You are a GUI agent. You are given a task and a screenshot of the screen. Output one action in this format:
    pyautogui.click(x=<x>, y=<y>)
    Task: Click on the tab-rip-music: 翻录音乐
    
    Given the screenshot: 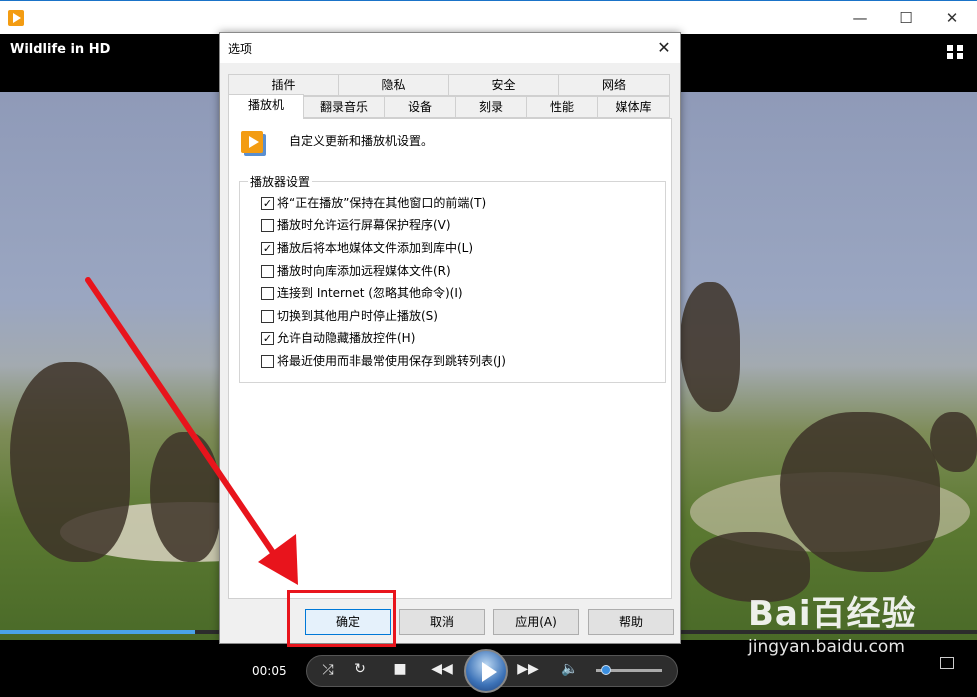 What is the action you would take?
    pyautogui.click(x=344, y=107)
    